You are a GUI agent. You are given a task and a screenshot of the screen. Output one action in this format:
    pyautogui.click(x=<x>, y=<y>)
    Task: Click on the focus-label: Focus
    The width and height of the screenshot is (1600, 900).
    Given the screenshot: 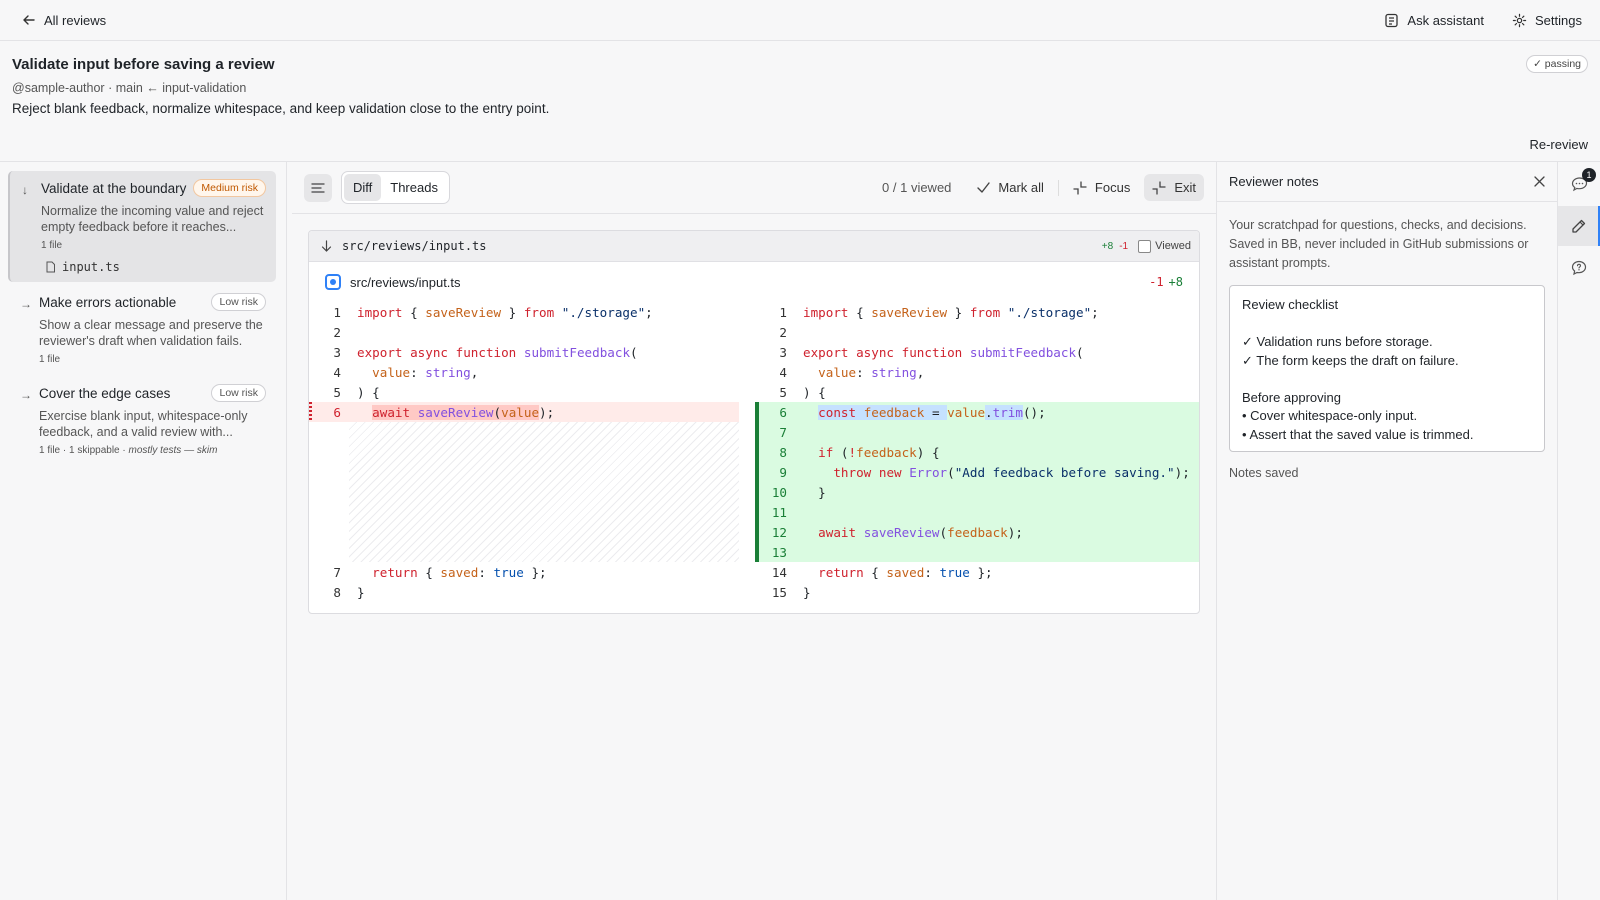 What is the action you would take?
    pyautogui.click(x=1112, y=187)
    